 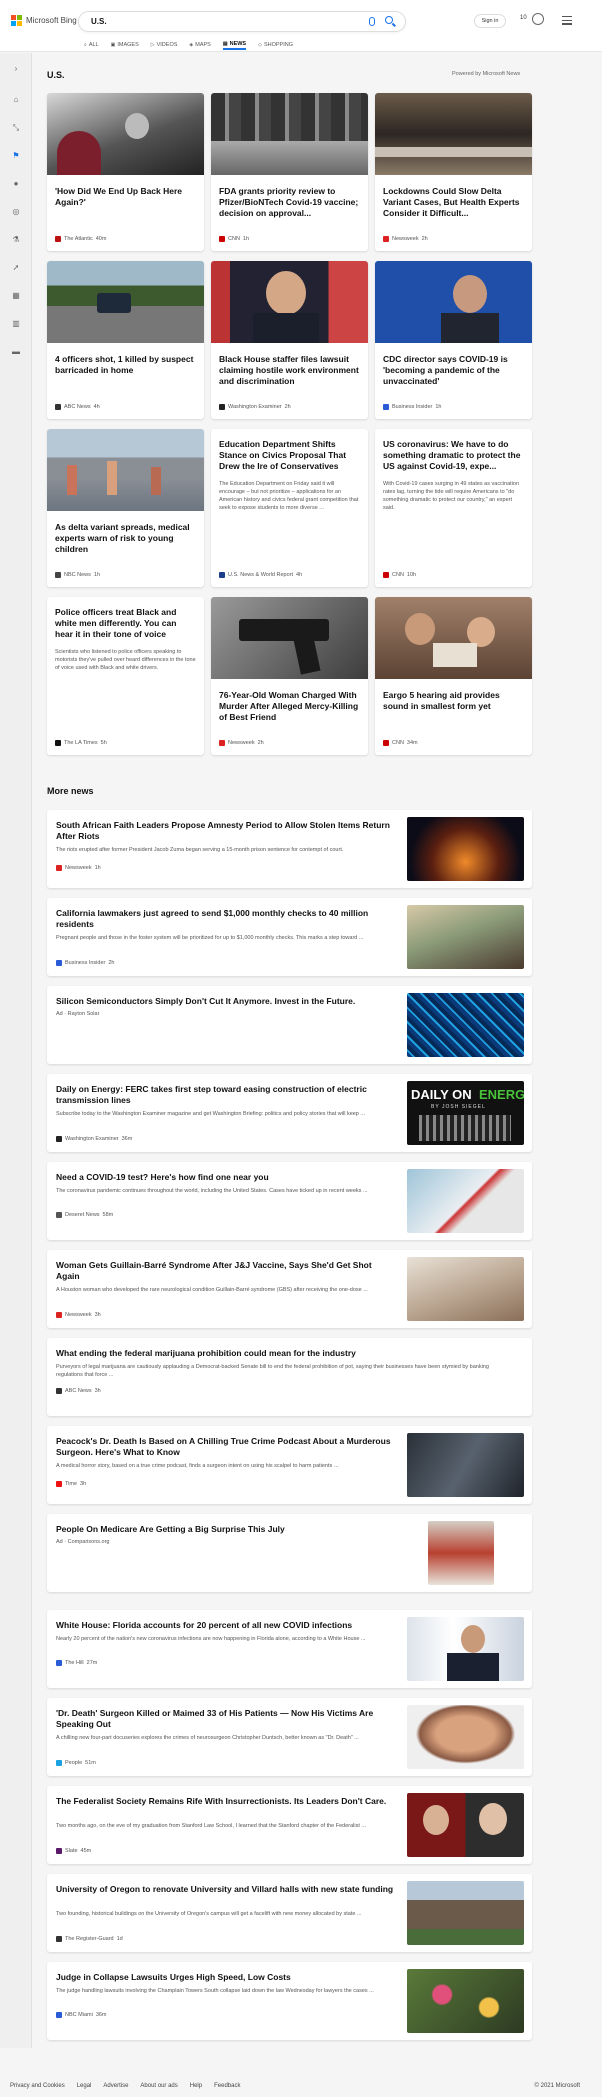 What do you see at coordinates (234, 239) in the screenshot?
I see `source-name: CNN` at bounding box center [234, 239].